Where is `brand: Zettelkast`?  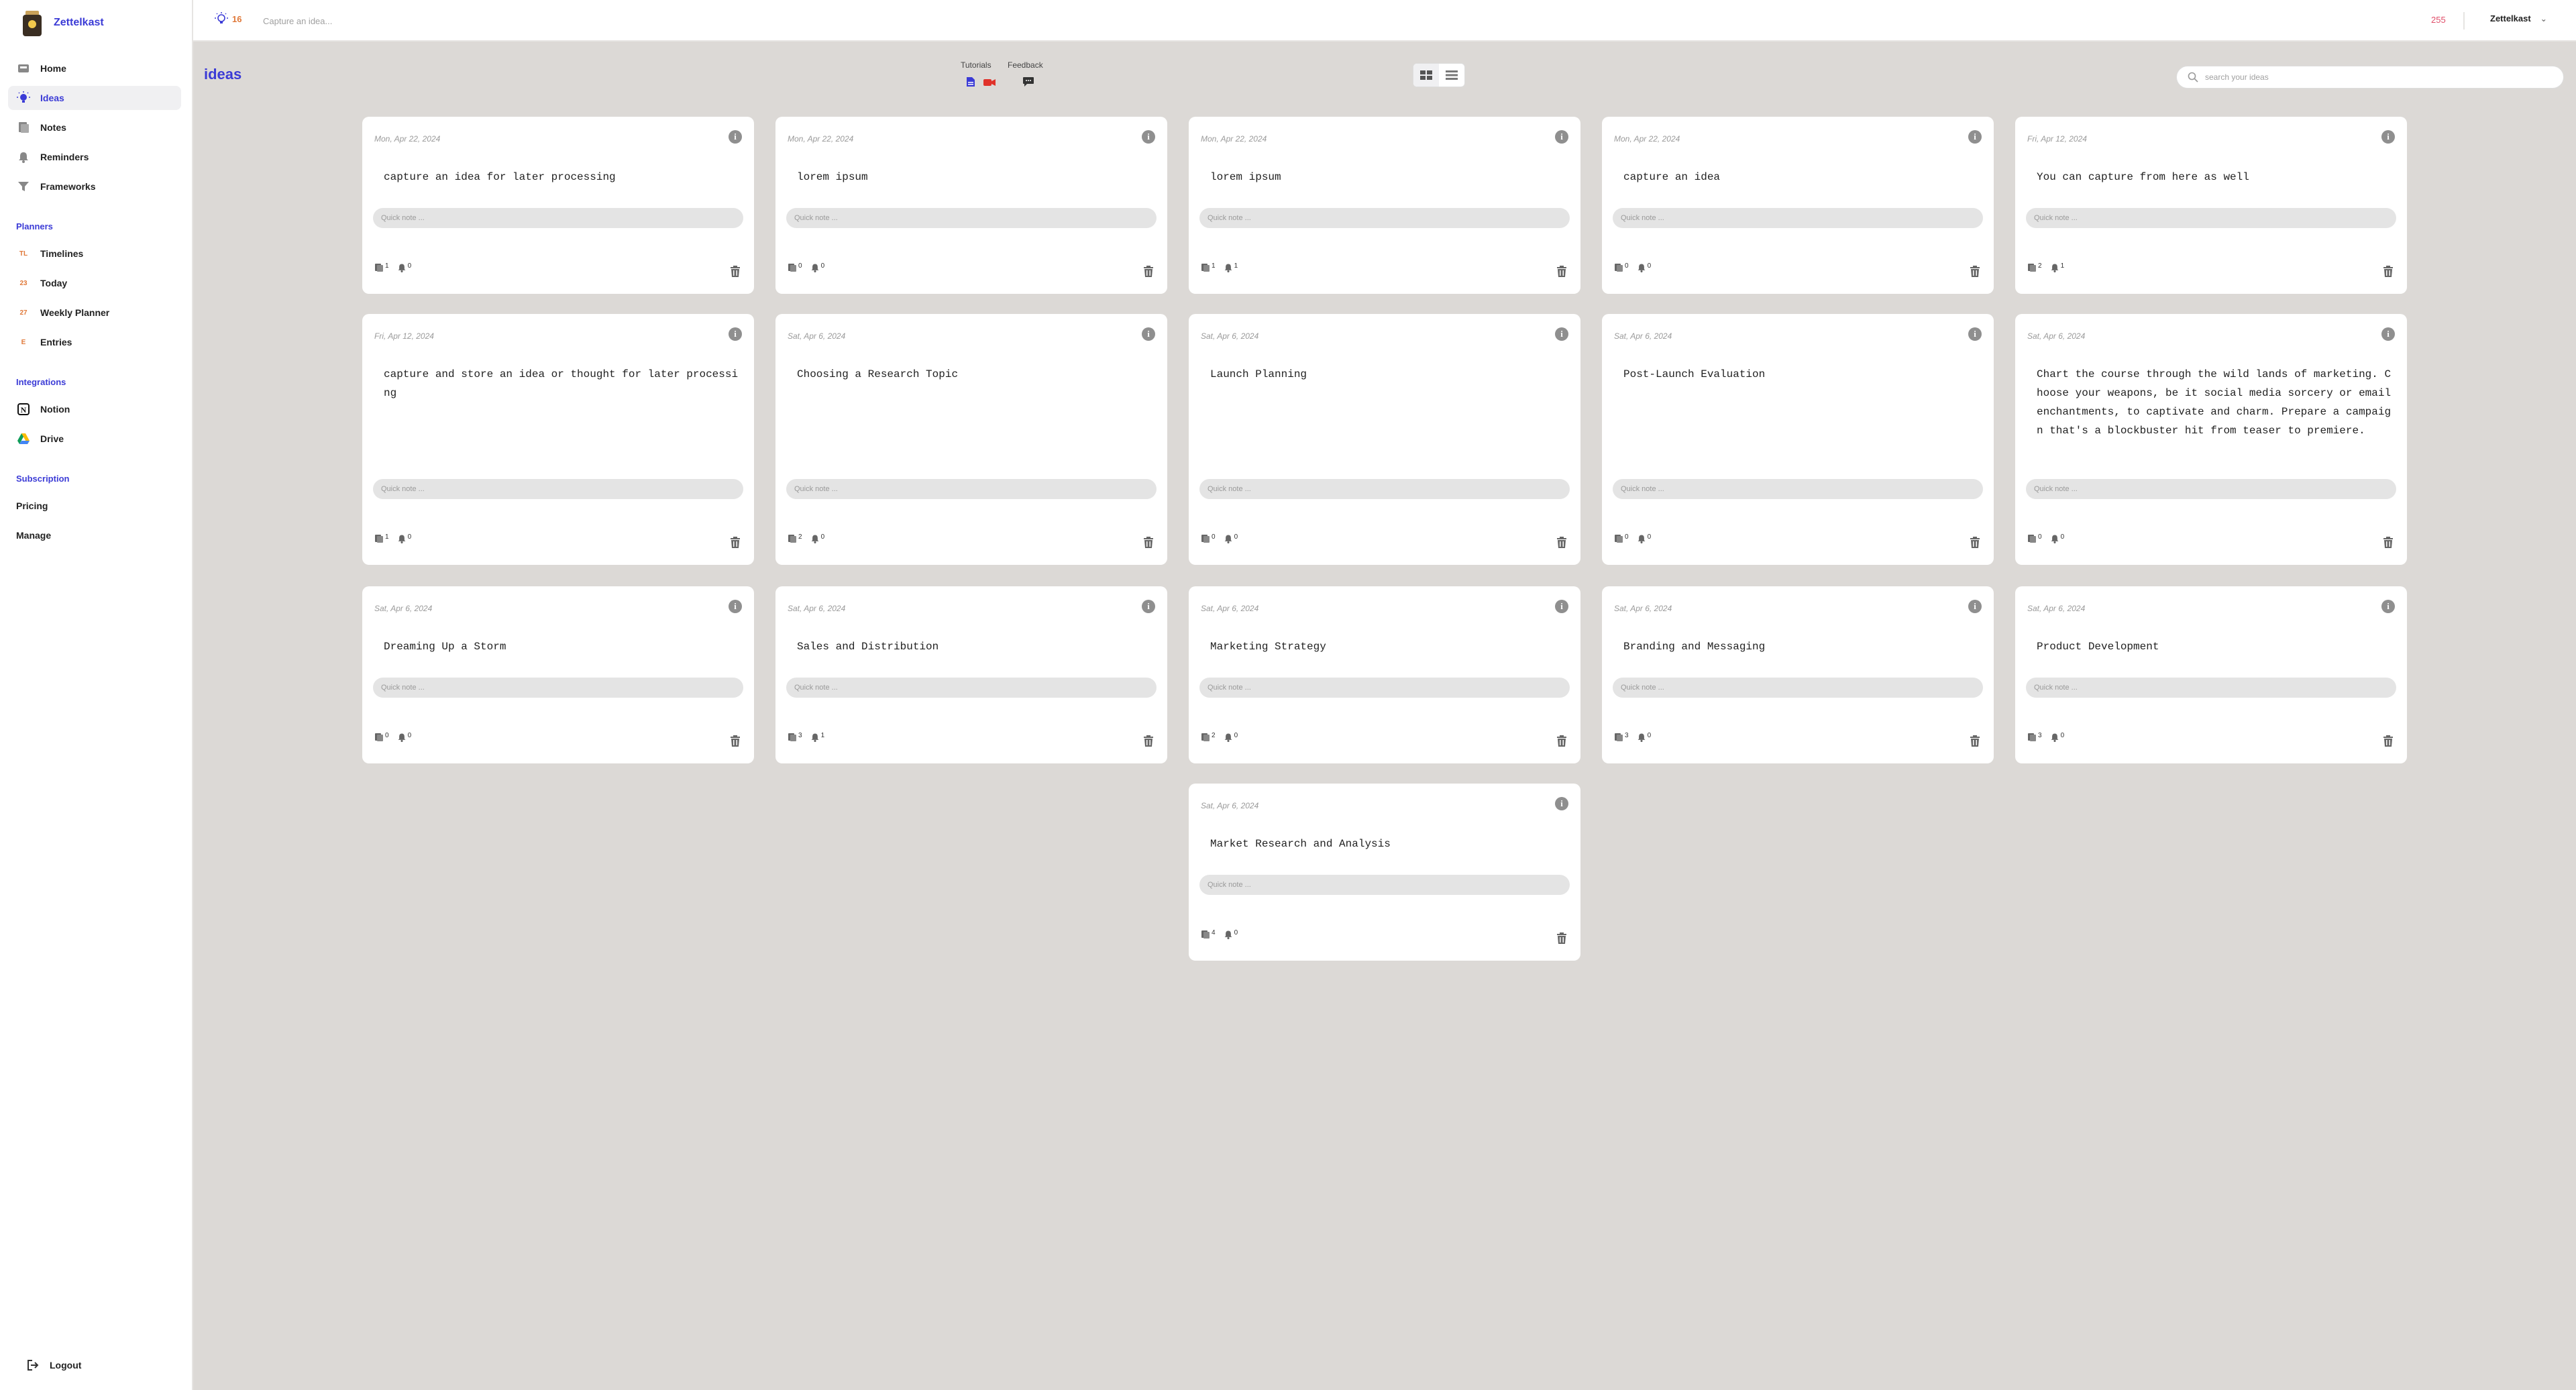 brand: Zettelkast is located at coordinates (62, 23).